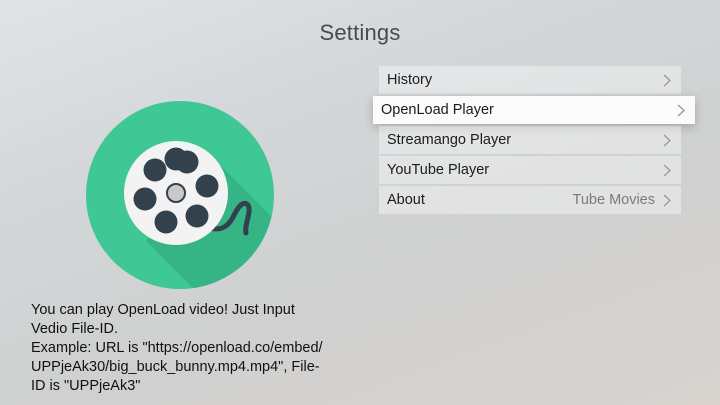 This screenshot has width=720, height=405. Describe the element at coordinates (449, 140) in the screenshot. I see `menu-item-label: Streamango Player` at that location.